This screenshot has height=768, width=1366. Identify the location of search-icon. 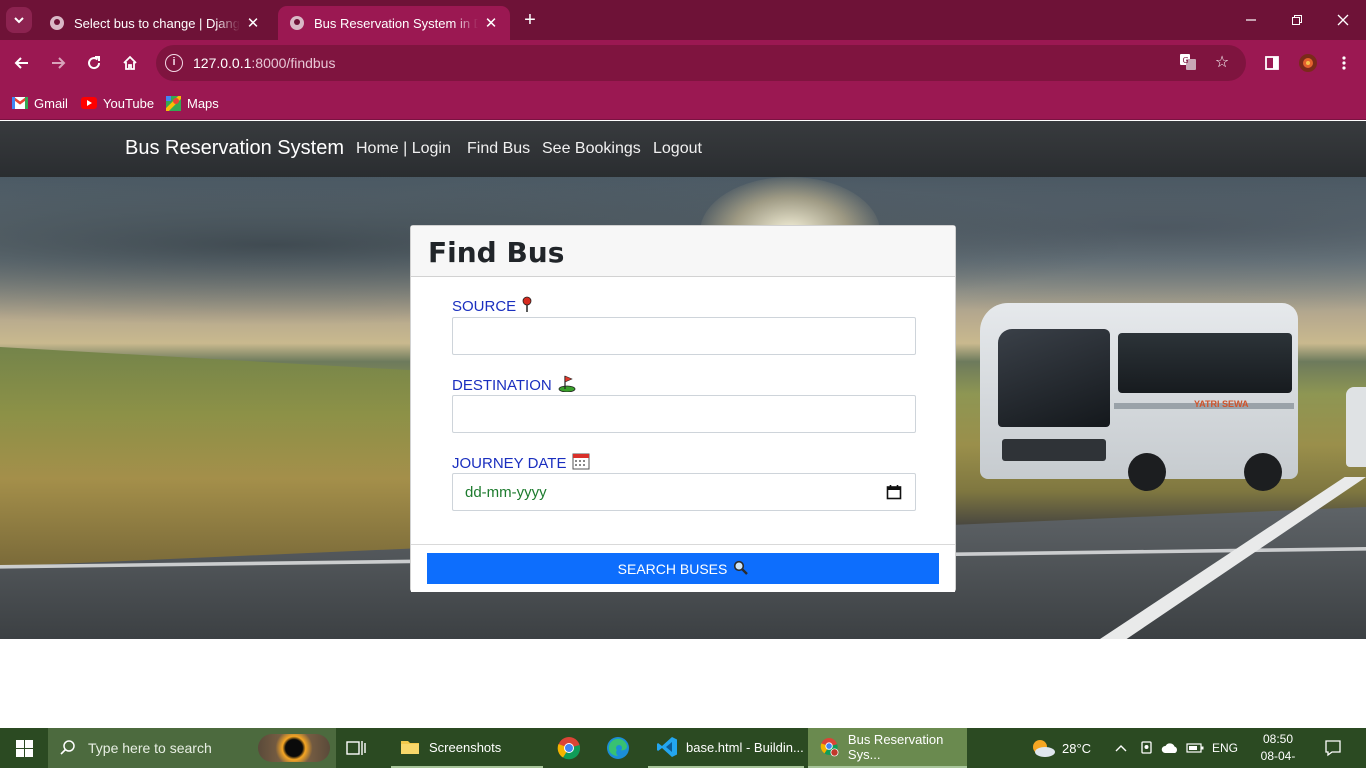
(68, 749).